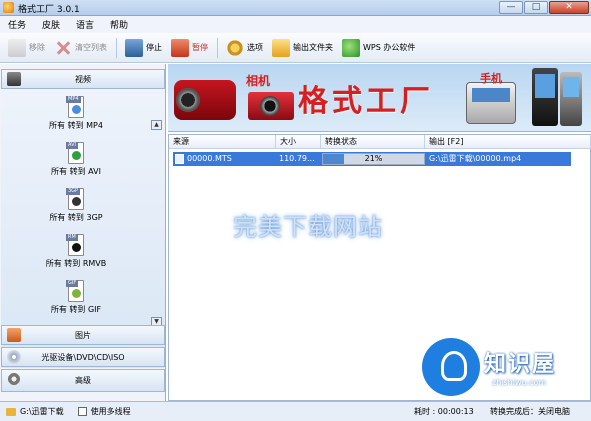 The width and height of the screenshot is (591, 421). I want to click on 3gp-file-icon: 3GP, so click(75, 199).